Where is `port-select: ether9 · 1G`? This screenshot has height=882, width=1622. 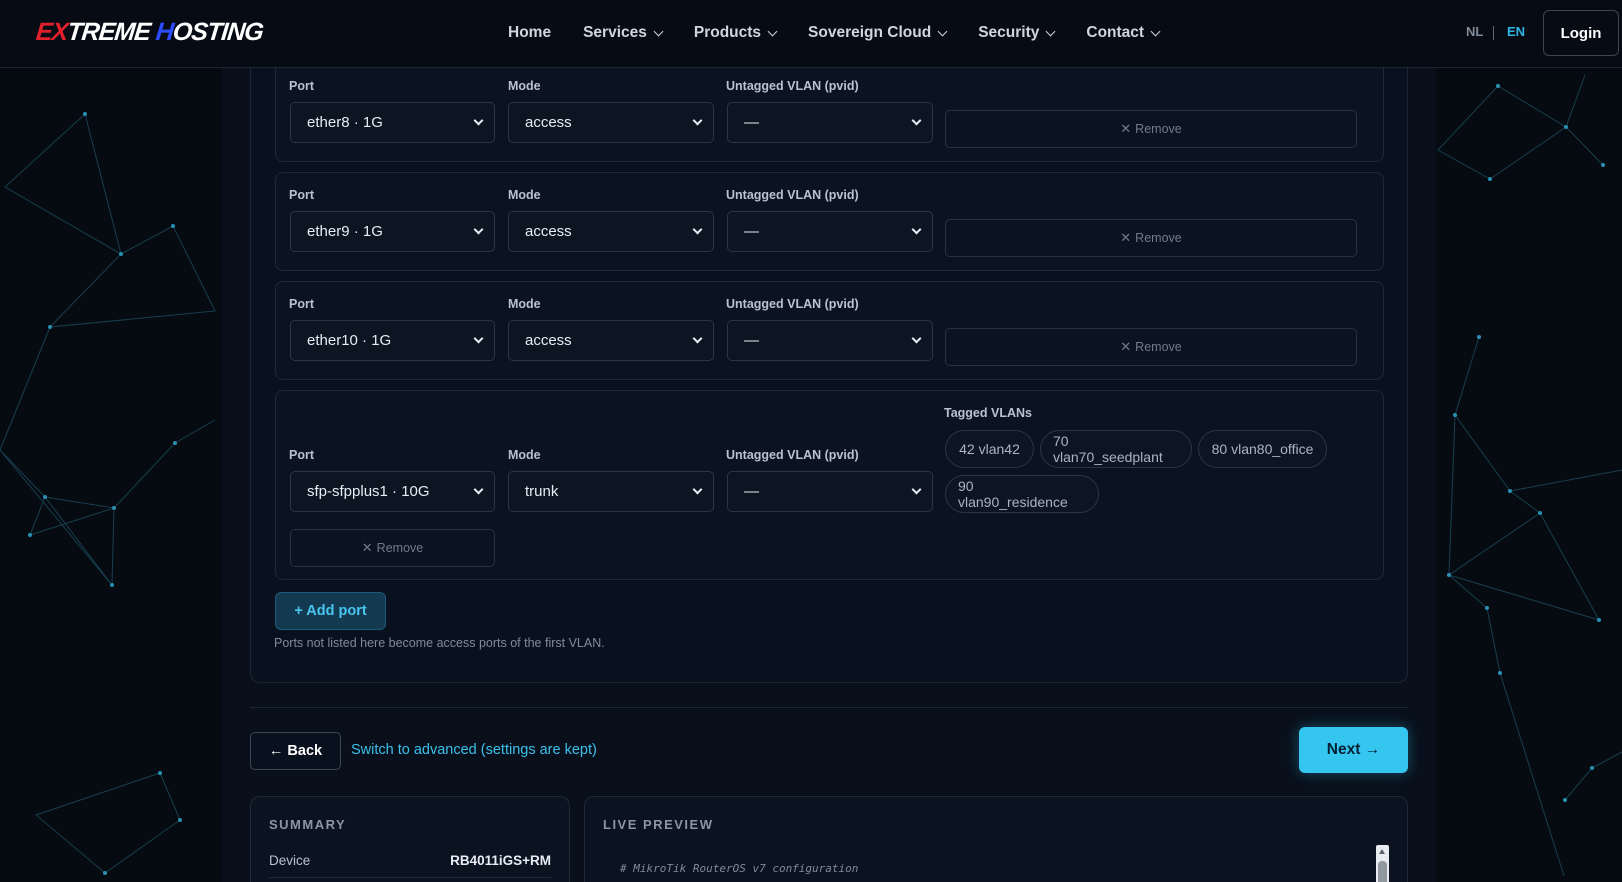
port-select: ether9 · 1G is located at coordinates (392, 231).